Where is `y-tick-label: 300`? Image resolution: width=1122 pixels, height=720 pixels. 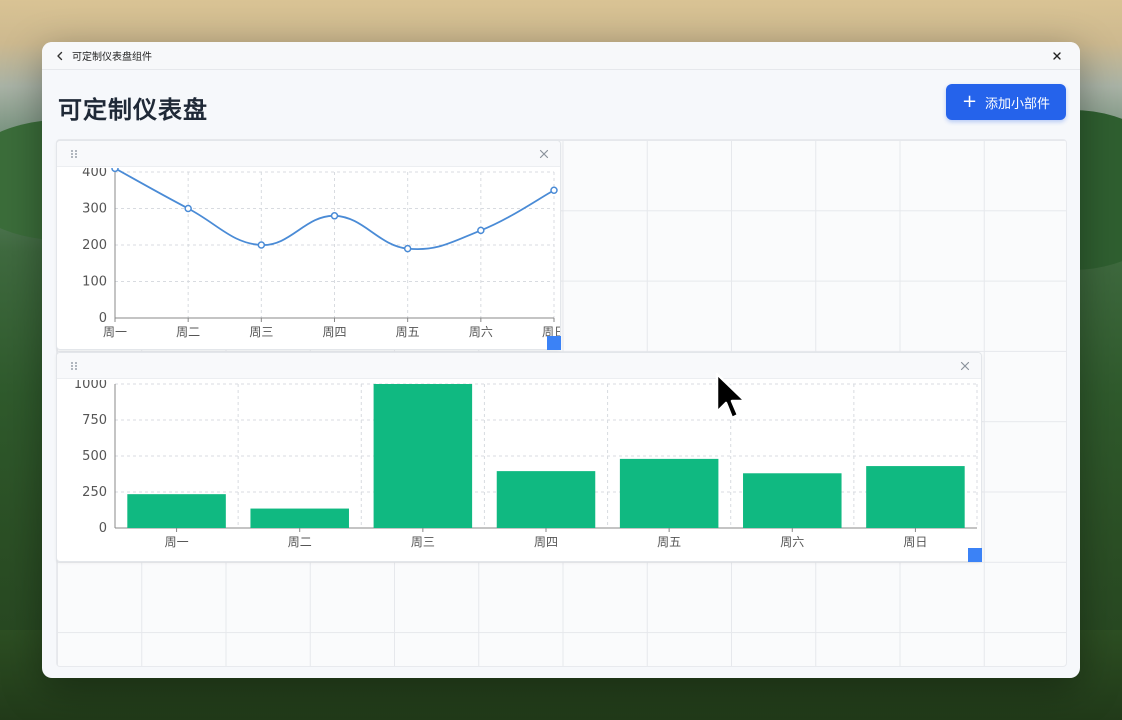
y-tick-label: 300 is located at coordinates (94, 209).